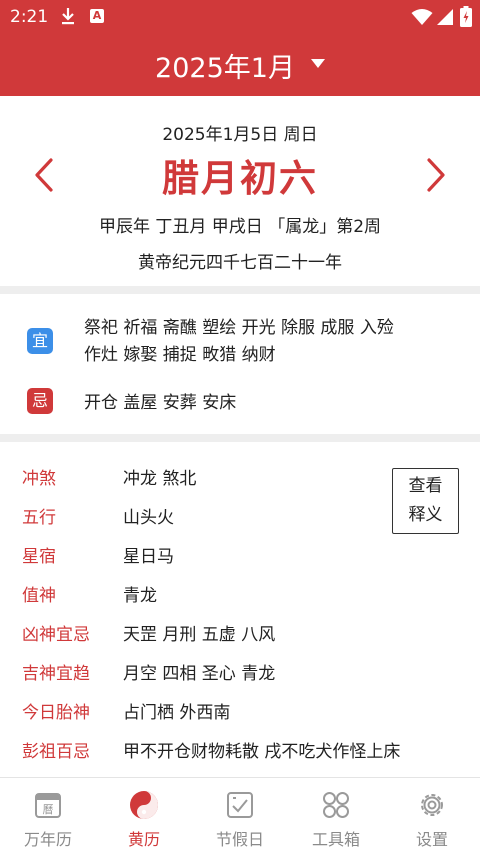 The width and height of the screenshot is (480, 853). Describe the element at coordinates (47, 839) in the screenshot. I see `nav-label: 万年历` at that location.